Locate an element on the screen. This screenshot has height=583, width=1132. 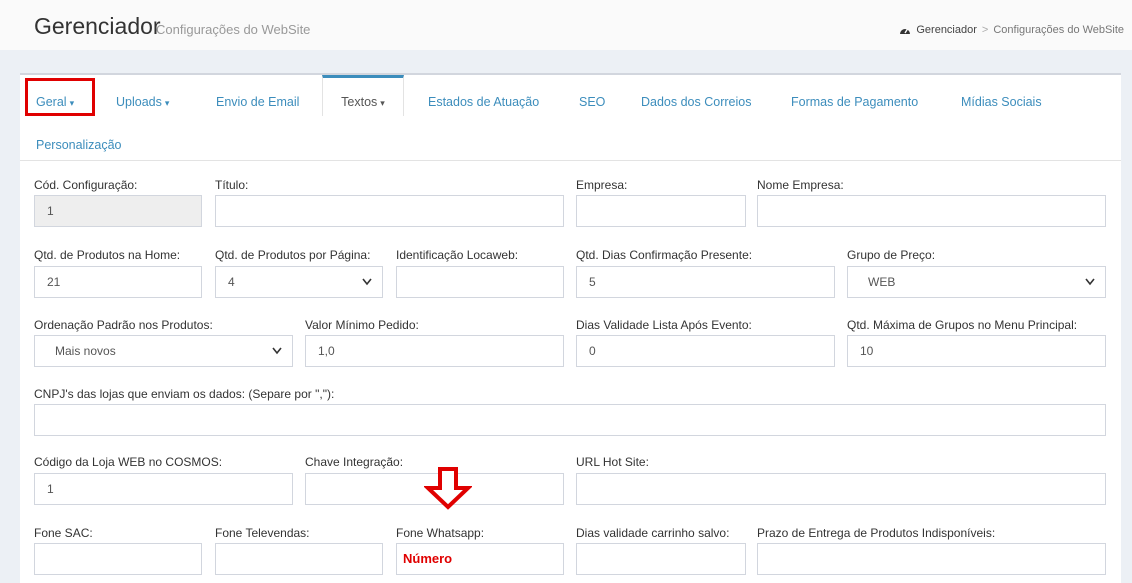
qtd-home-field: 21 is located at coordinates (118, 282).